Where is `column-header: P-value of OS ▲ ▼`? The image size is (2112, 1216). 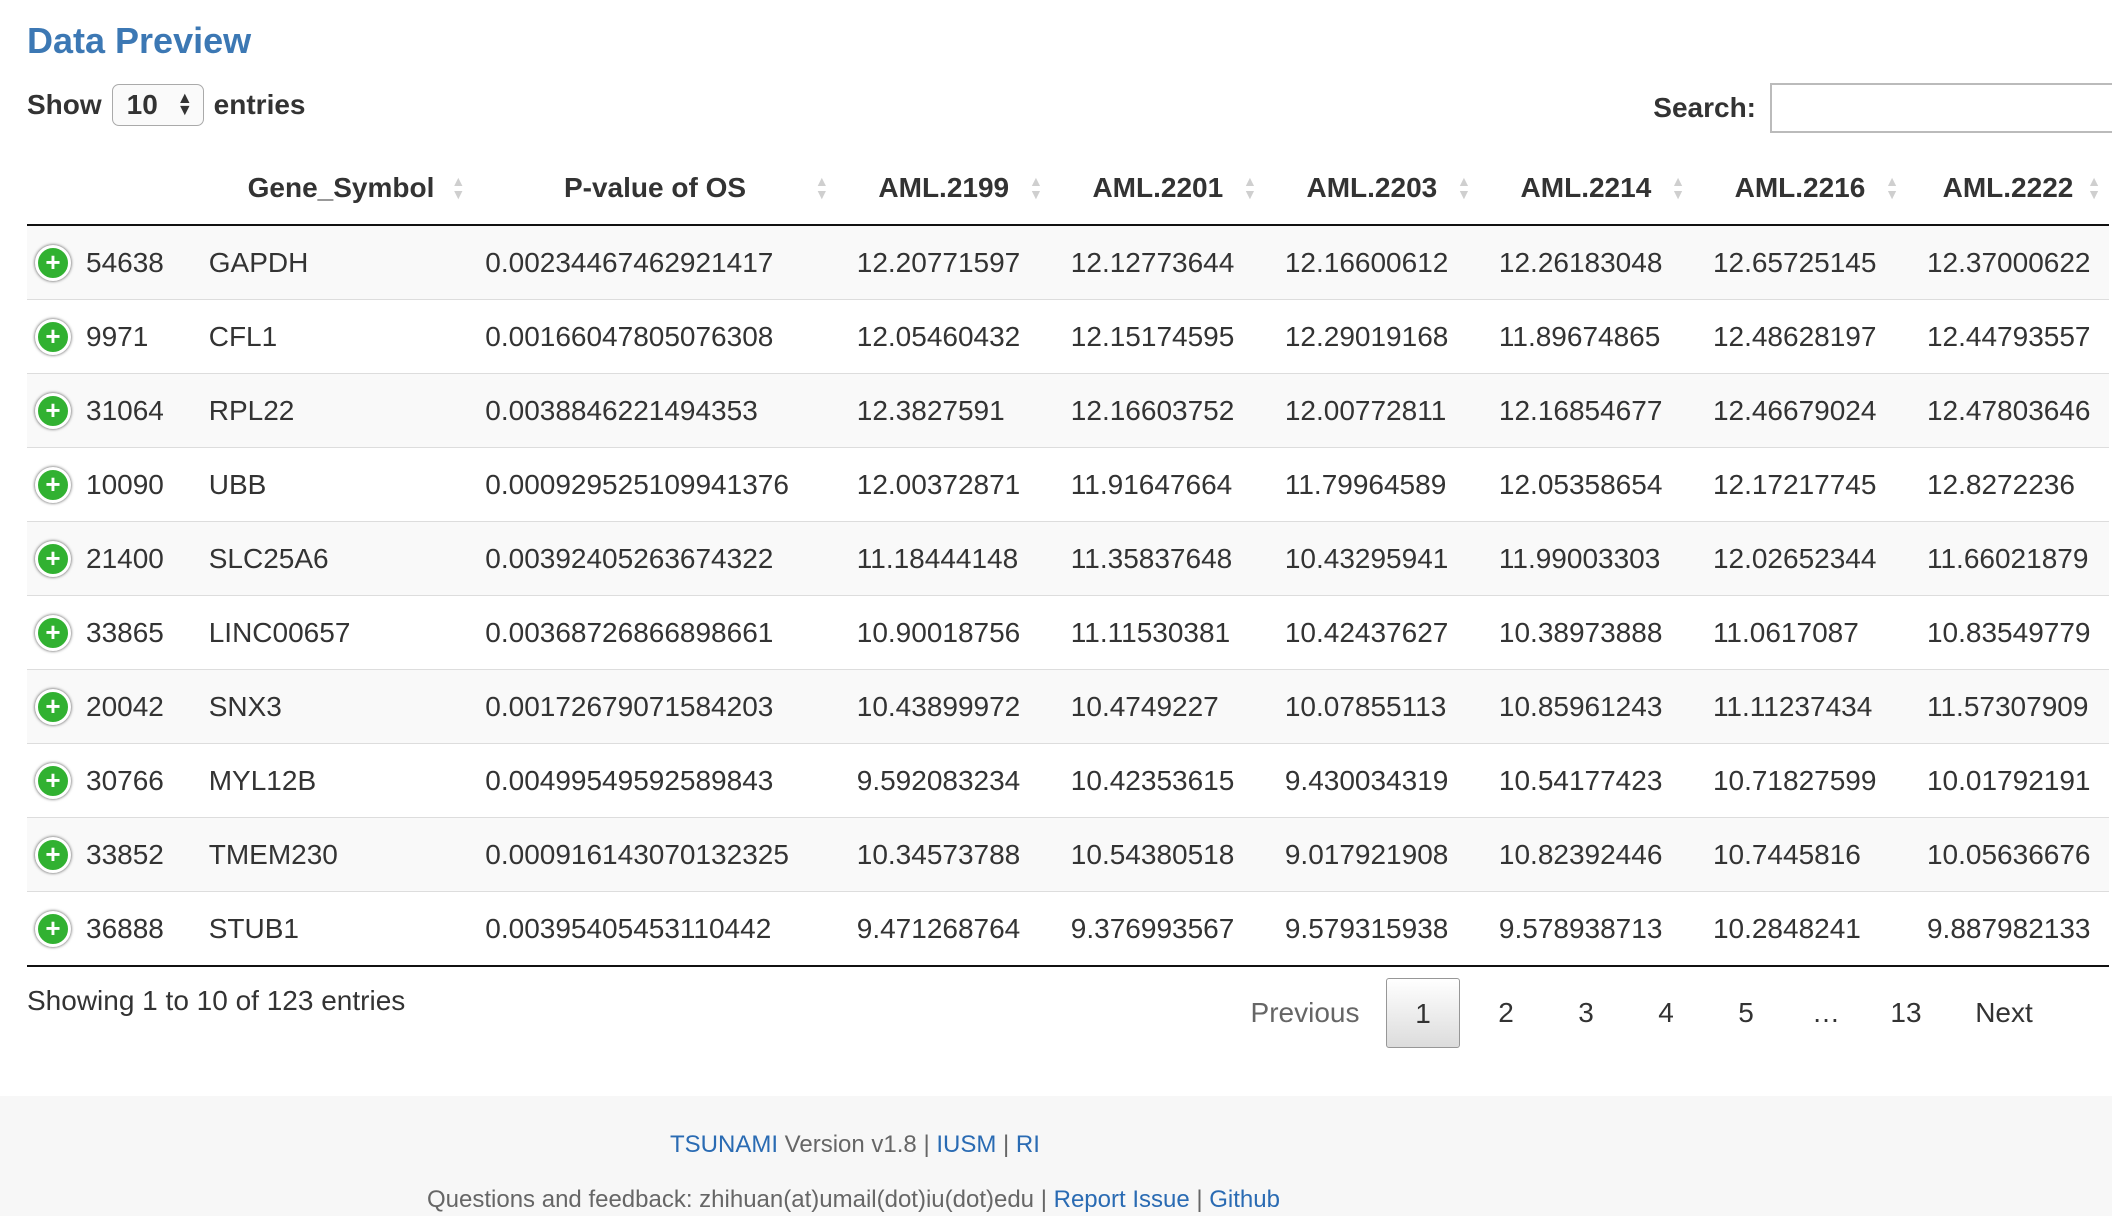 column-header: P-value of OS ▲ ▼ is located at coordinates (655, 189).